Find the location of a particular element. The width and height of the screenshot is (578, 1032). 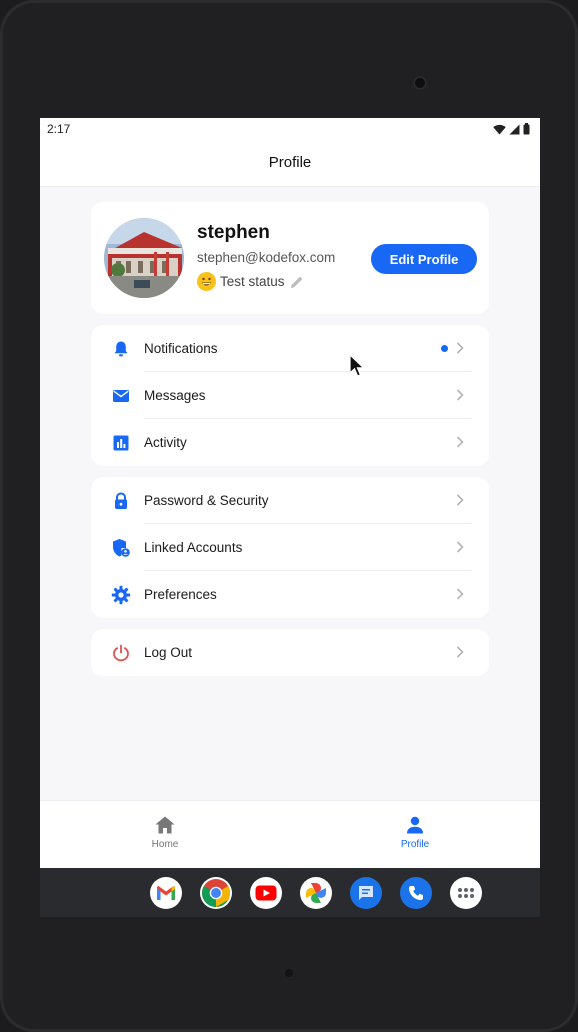

profile-email: stephen@kodefox.com is located at coordinates (266, 257).